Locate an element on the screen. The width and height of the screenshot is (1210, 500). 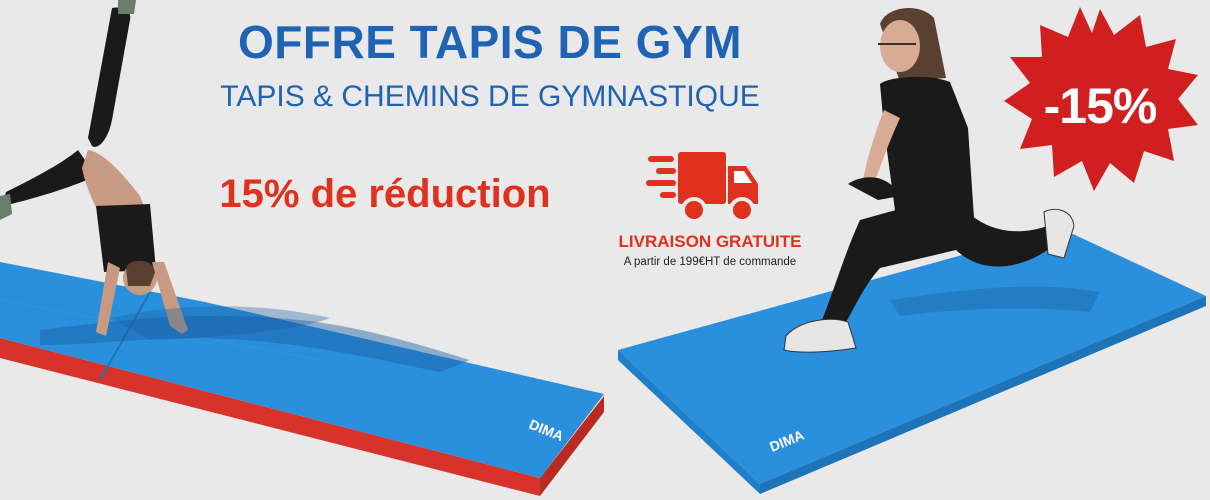
discount-text: 15% de réduction is located at coordinates (385, 194).